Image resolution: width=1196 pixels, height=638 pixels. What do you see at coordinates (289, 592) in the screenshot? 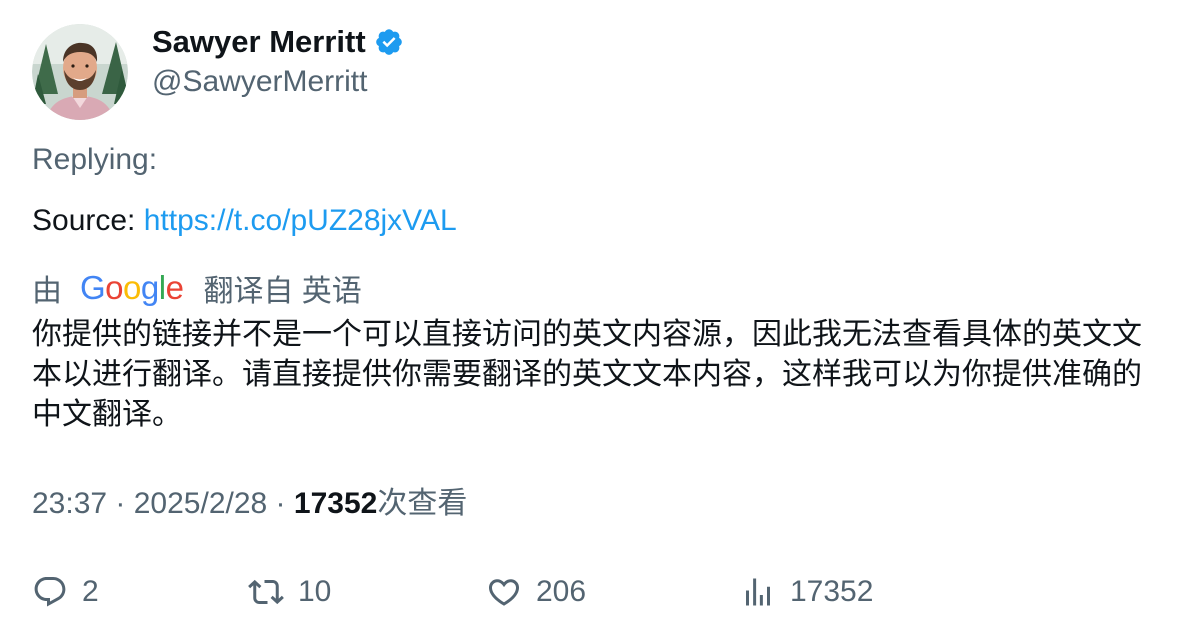
I see `retweet-button: 10` at bounding box center [289, 592].